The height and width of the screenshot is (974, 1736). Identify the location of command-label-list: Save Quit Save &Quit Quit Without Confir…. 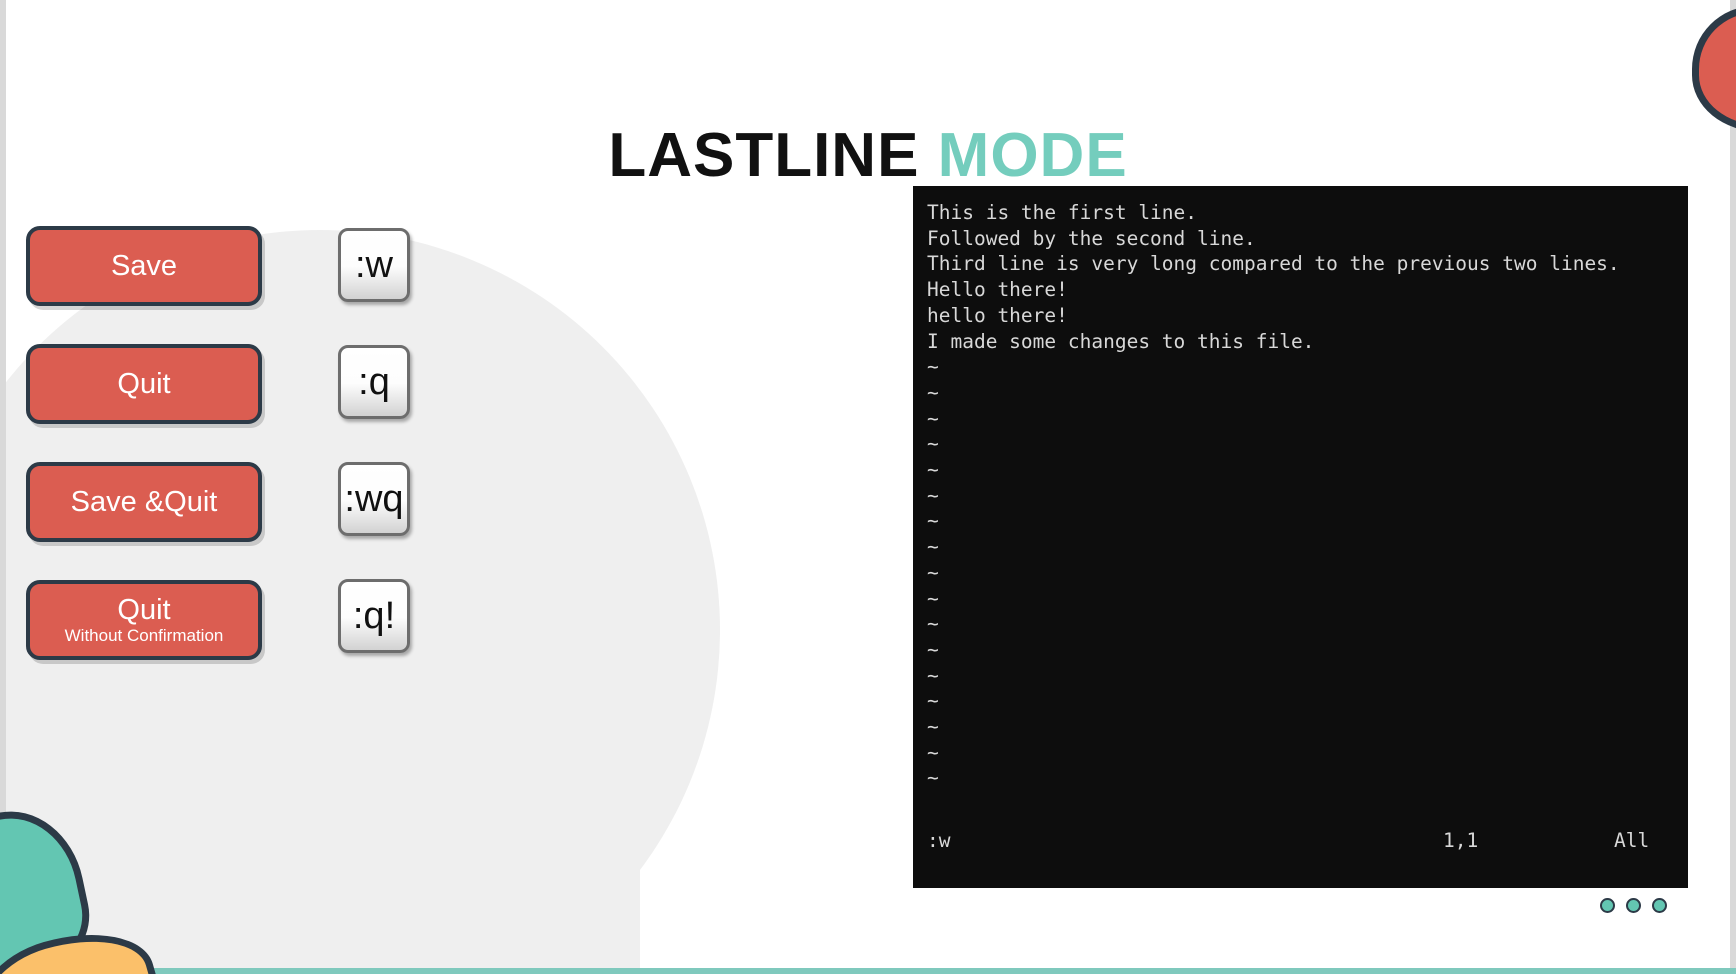
(144, 462).